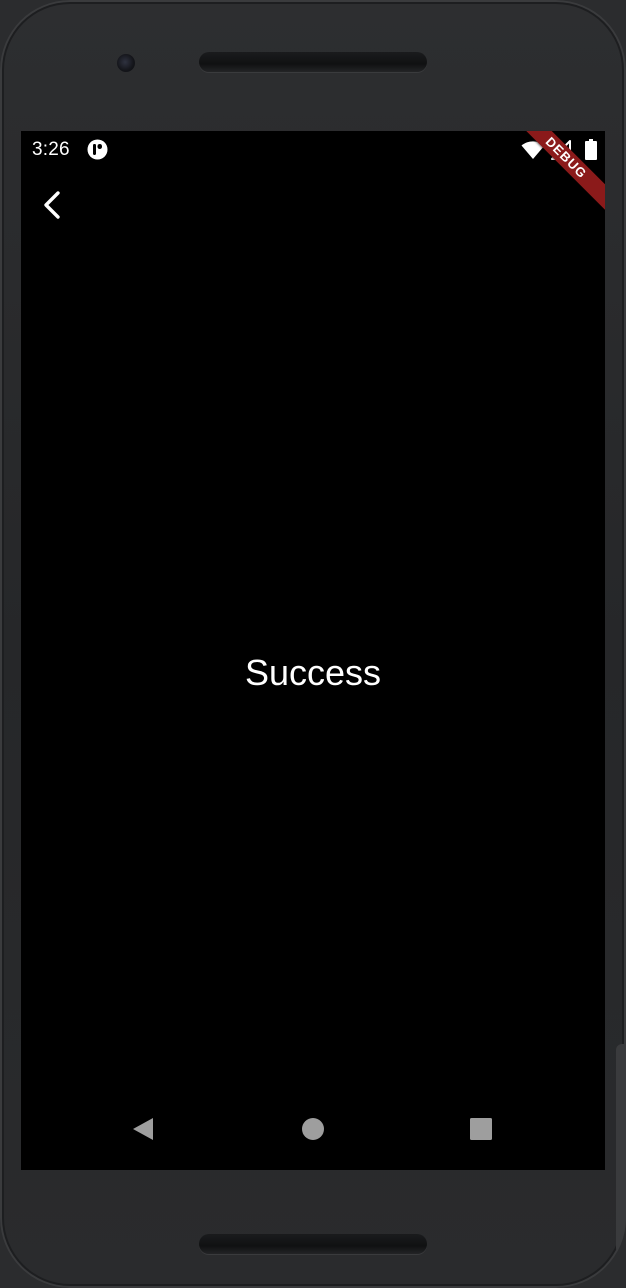 The height and width of the screenshot is (1288, 626). Describe the element at coordinates (313, 1129) in the screenshot. I see `circle-home-icon` at that location.